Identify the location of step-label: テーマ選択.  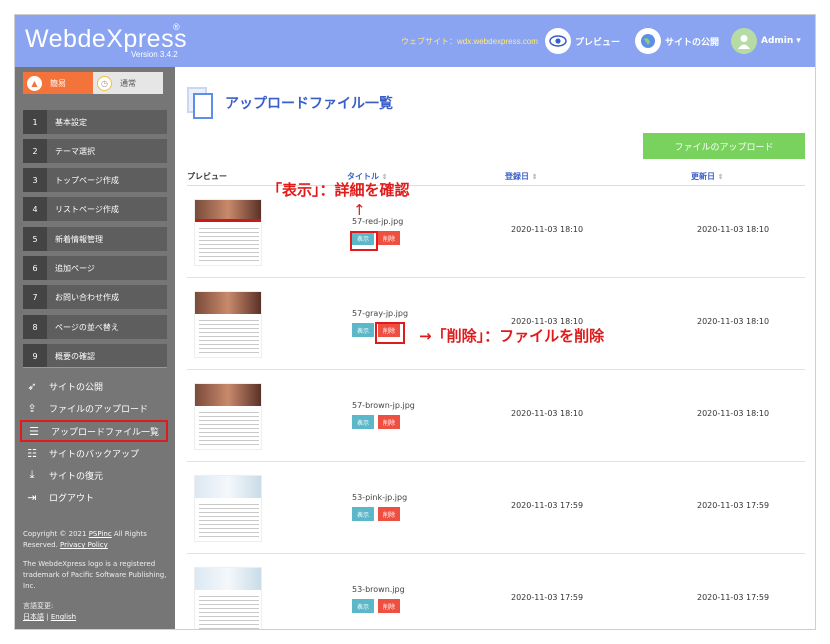
(75, 151).